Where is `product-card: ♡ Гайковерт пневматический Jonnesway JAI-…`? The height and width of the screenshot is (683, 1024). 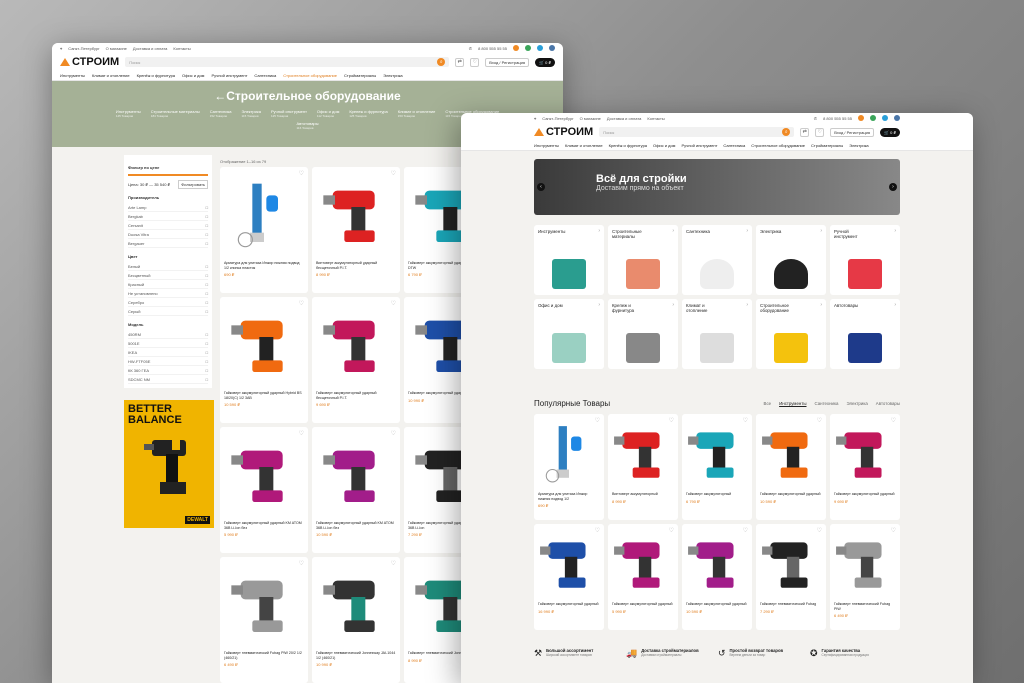 product-card: ♡ Гайковерт пневматический Jonnesway JAI-… is located at coordinates (356, 620).